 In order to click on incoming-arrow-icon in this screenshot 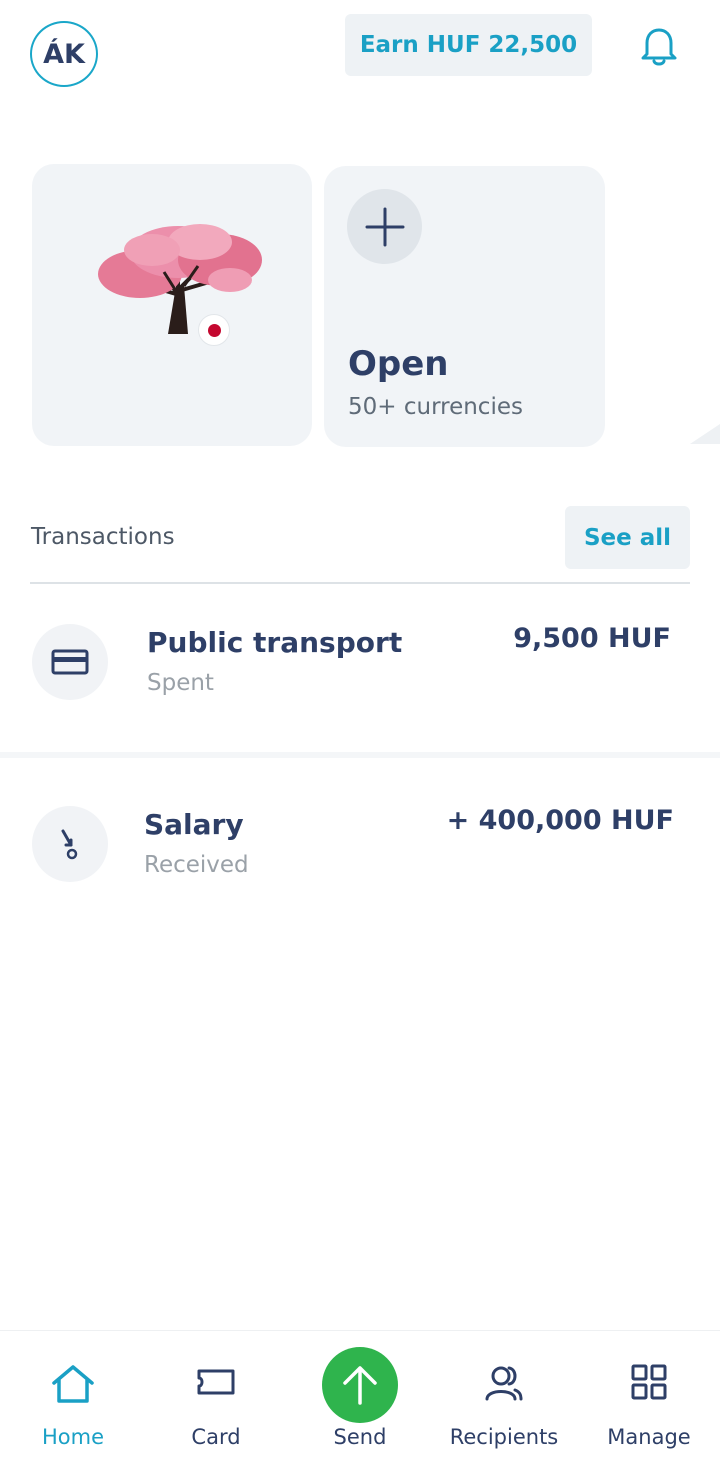, I will do `click(70, 844)`.